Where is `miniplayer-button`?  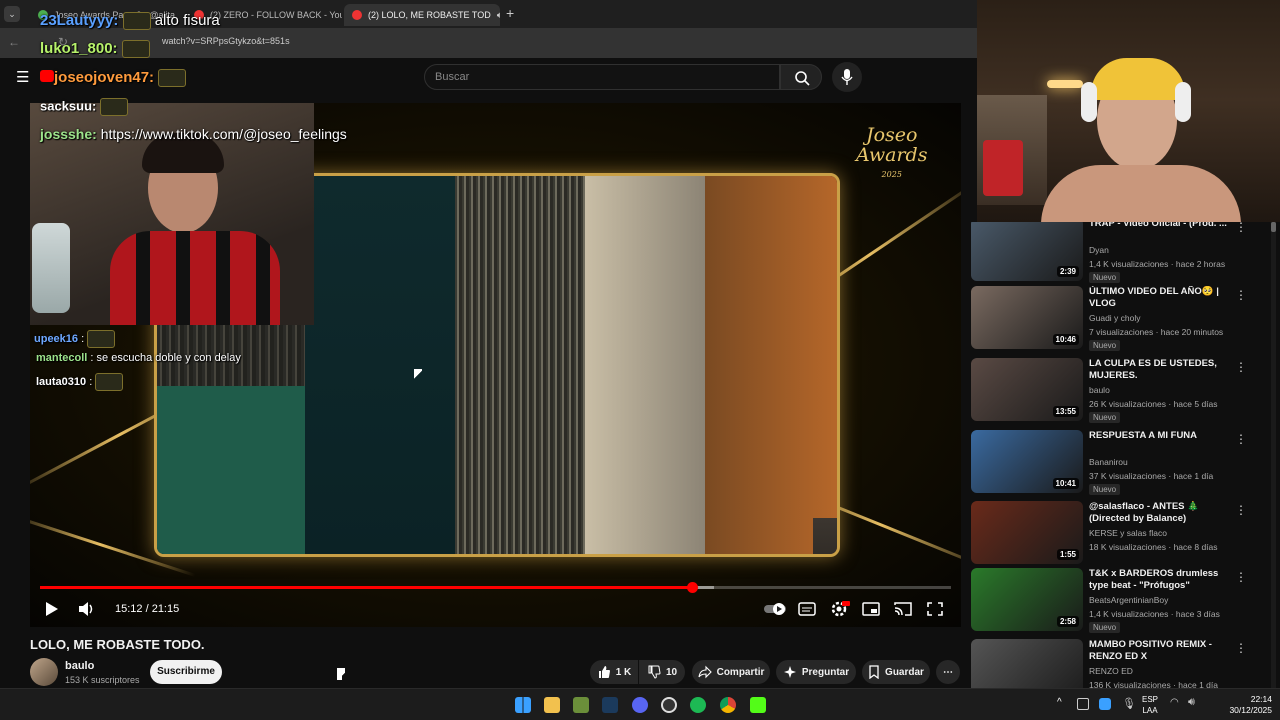 miniplayer-button is located at coordinates (871, 609).